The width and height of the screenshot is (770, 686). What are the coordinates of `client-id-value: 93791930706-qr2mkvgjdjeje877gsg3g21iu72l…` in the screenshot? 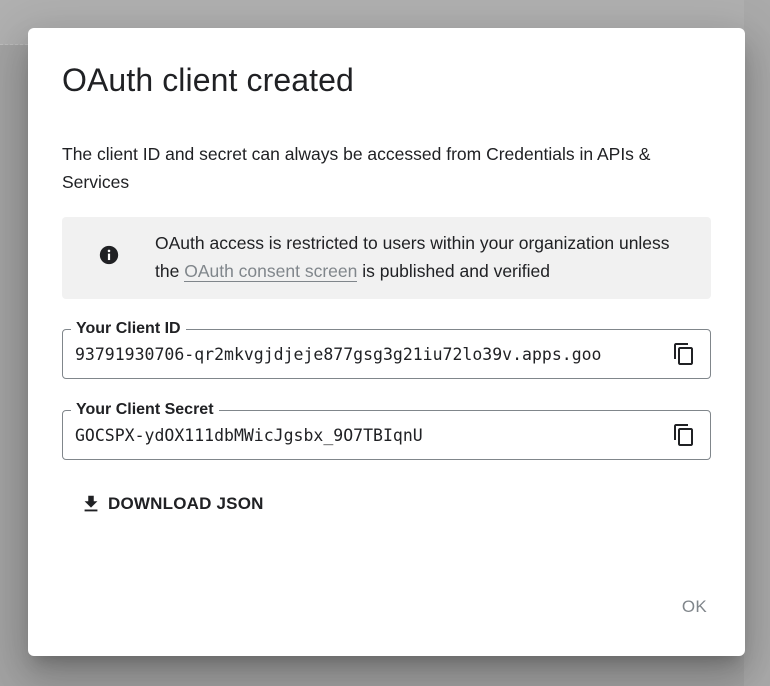 It's located at (363, 355).